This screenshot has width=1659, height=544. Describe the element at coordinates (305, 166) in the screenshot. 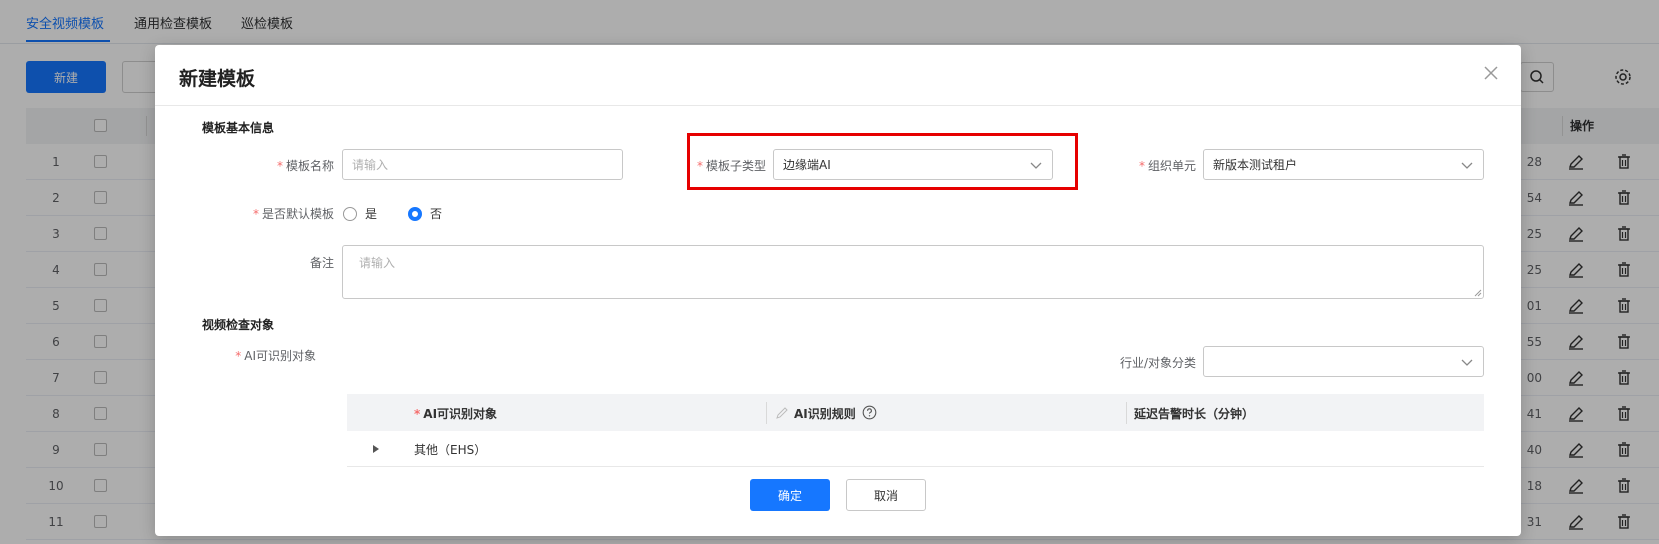

I see `template-name-label: * 模板名称` at that location.